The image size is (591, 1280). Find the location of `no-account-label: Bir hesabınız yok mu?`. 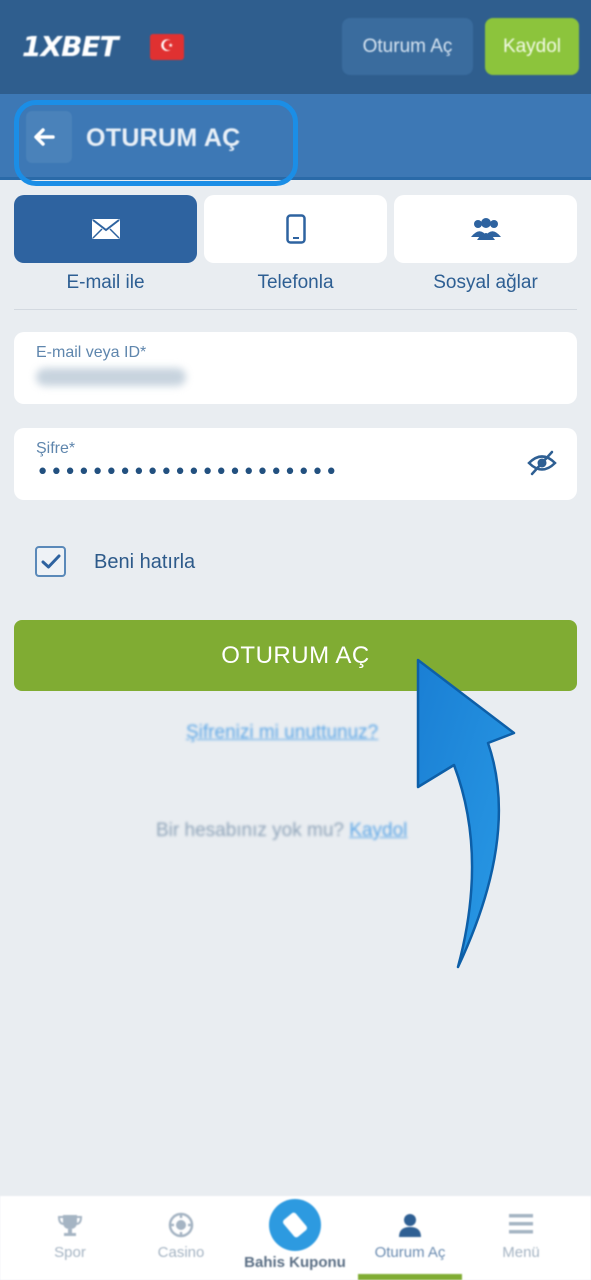

no-account-label: Bir hesabınız yok mu? is located at coordinates (250, 830).